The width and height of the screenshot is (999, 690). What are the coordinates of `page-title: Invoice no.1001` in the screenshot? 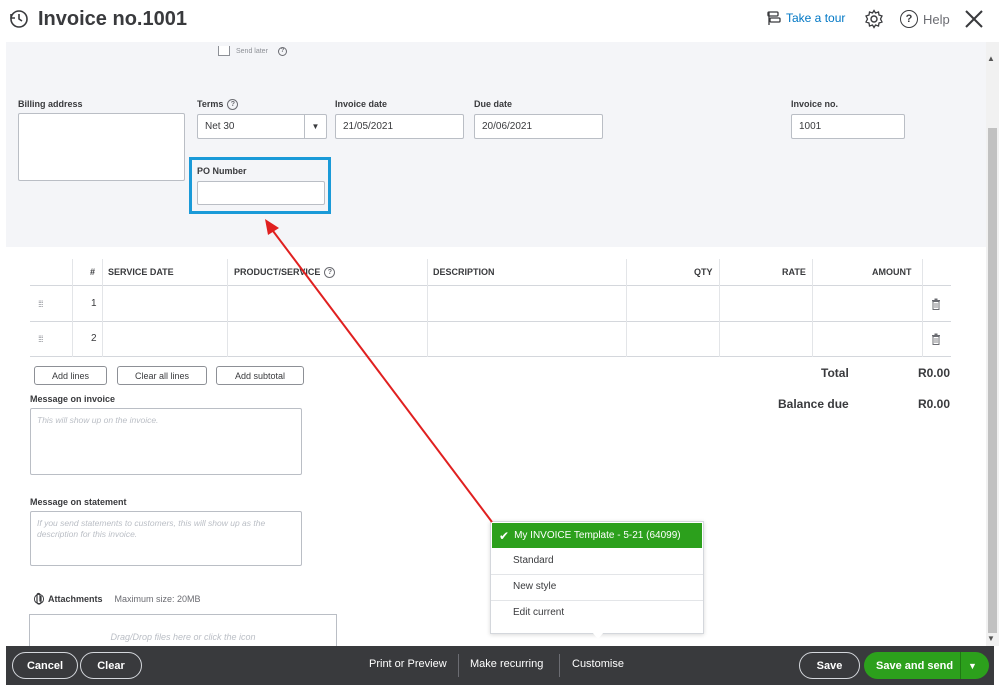 It's located at (112, 19).